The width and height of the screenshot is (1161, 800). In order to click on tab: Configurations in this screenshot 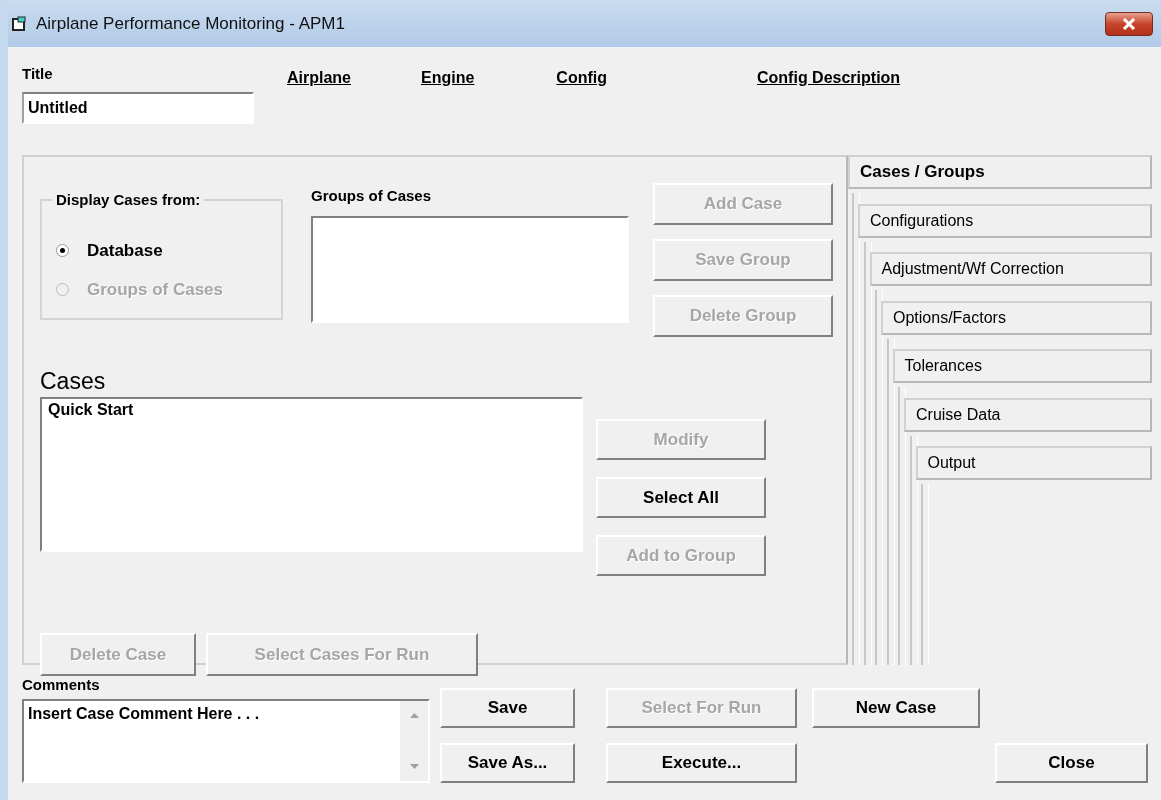, I will do `click(1005, 220)`.